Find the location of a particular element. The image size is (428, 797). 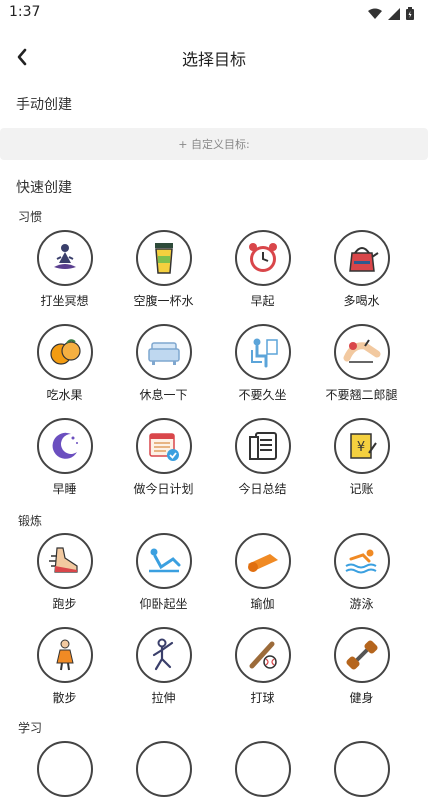

page-title: 选择目标 is located at coordinates (213, 59).